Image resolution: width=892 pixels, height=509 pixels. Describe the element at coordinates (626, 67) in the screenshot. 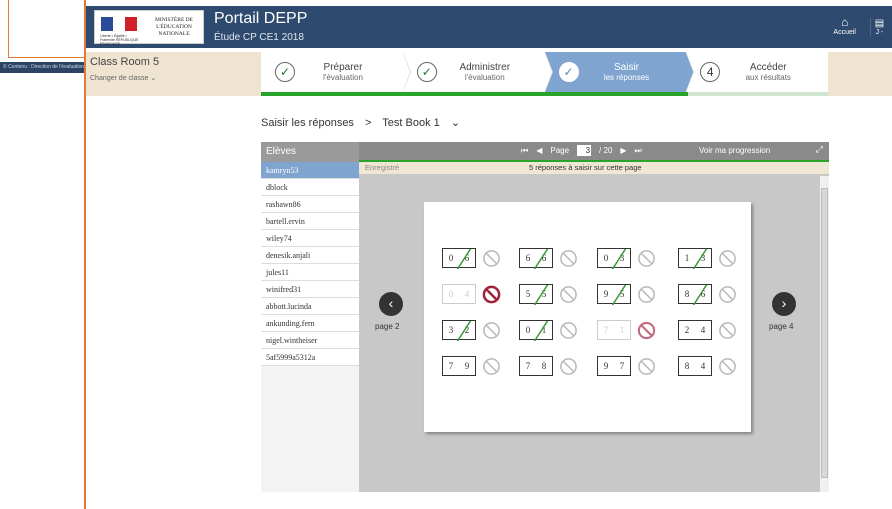

I see `step-title: Saisir` at that location.